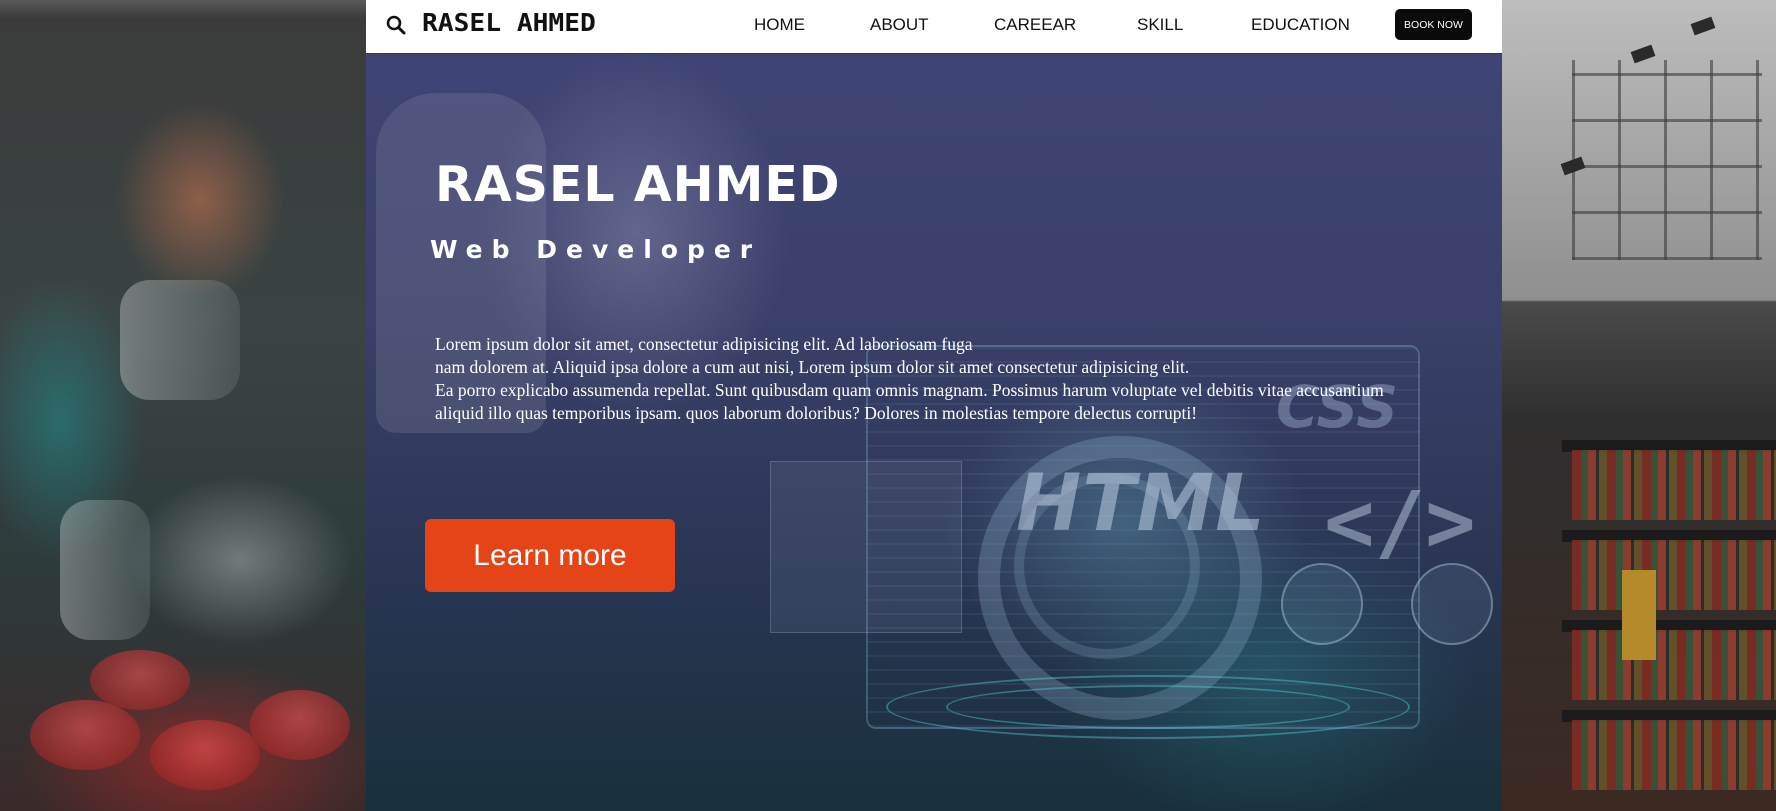  Describe the element at coordinates (779, 25) in the screenshot. I see `nav-home: HOME` at that location.